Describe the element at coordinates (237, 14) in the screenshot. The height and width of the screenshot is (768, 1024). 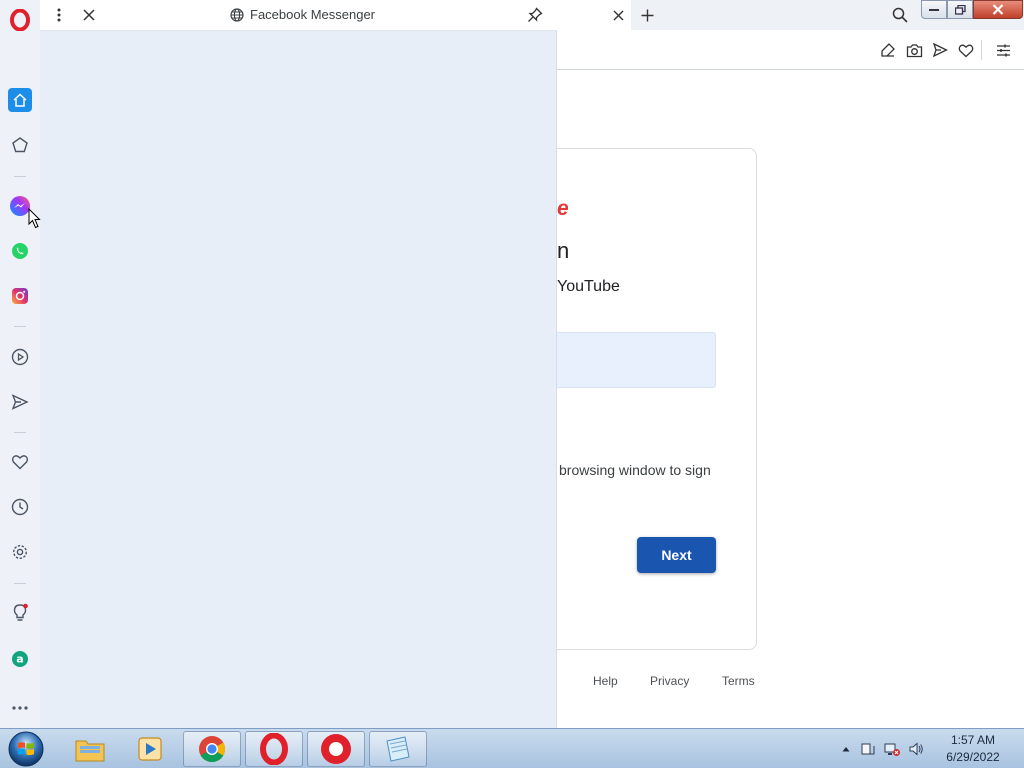
I see `globe-icon` at that location.